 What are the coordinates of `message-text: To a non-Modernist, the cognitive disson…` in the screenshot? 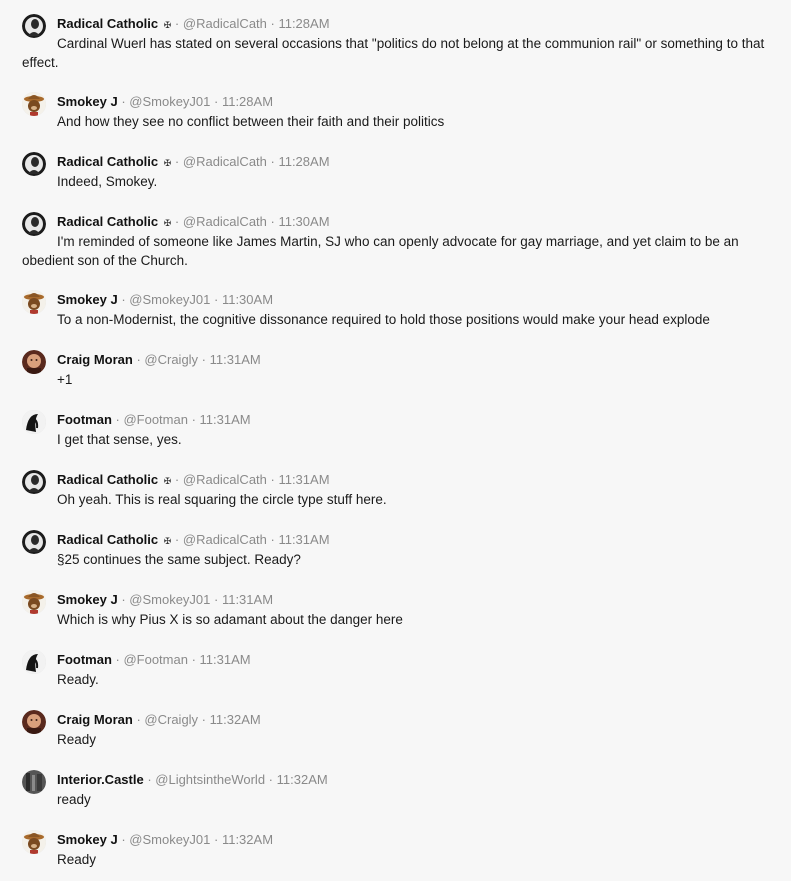 It's located at (383, 319).